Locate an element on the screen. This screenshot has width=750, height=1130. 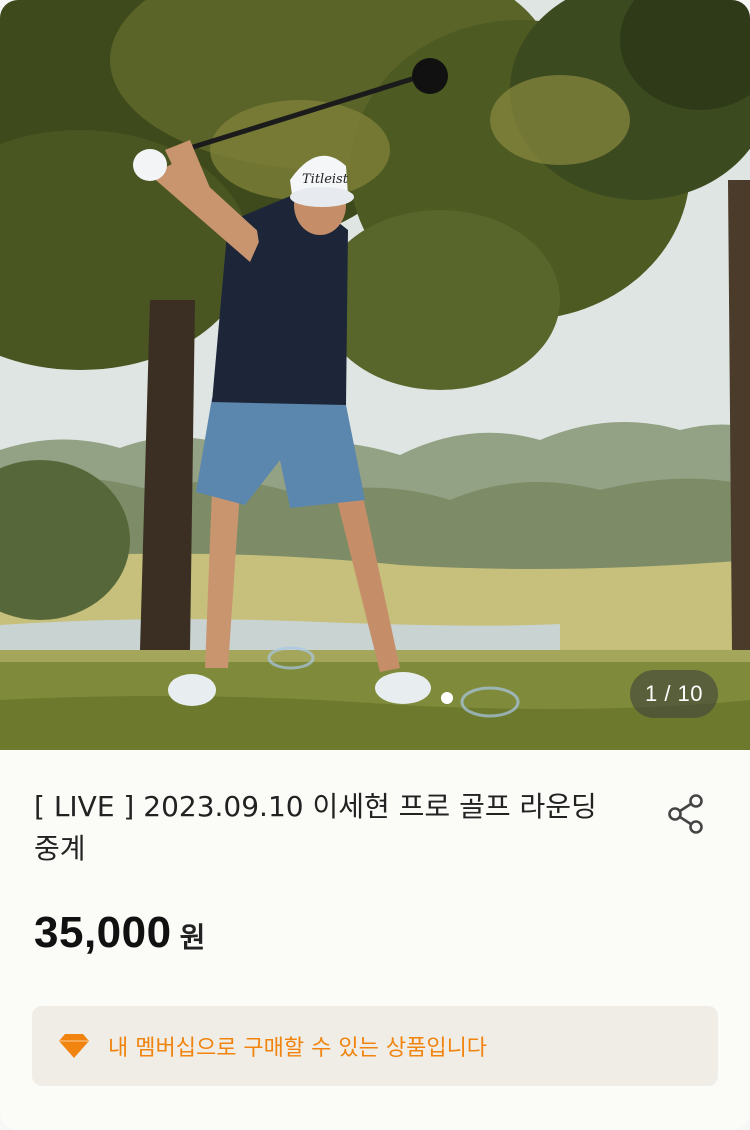
price: 35,000 원 is located at coordinates (119, 933).